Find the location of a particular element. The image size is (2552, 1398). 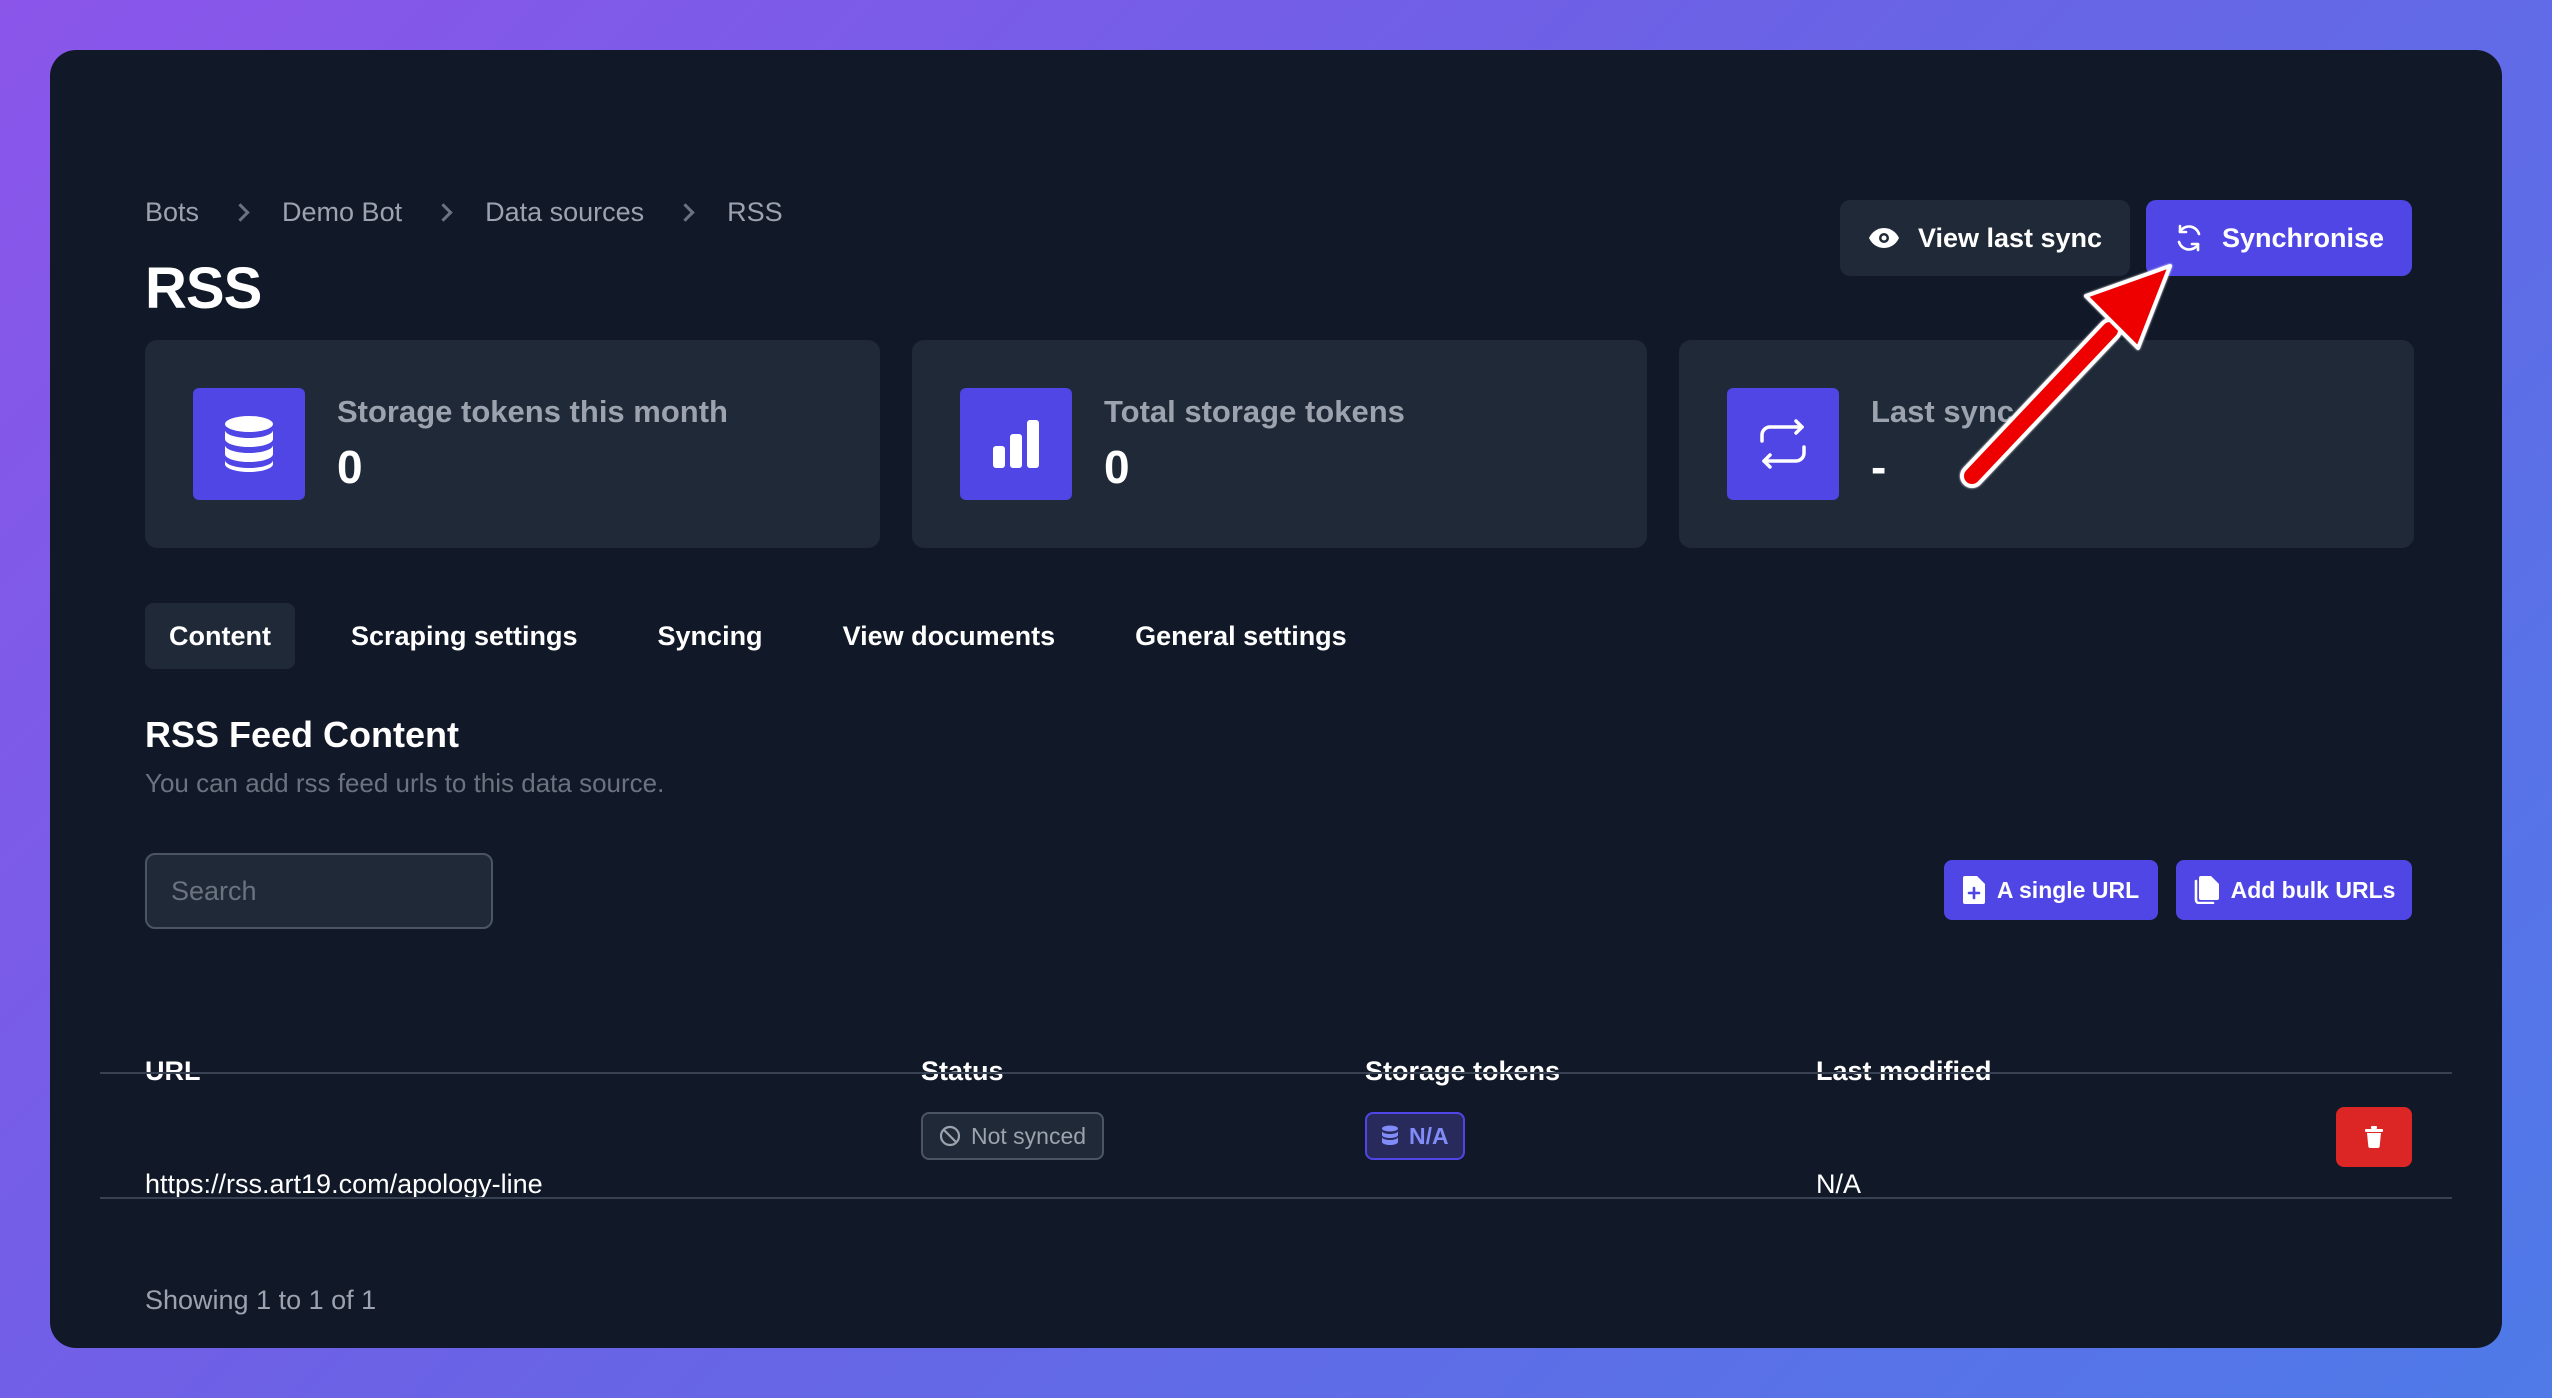

status-text: Not synced is located at coordinates (1029, 1135).